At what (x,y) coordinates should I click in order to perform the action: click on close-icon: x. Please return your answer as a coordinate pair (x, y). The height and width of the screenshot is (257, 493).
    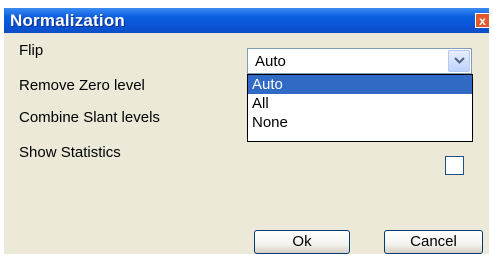
    Looking at the image, I should click on (482, 21).